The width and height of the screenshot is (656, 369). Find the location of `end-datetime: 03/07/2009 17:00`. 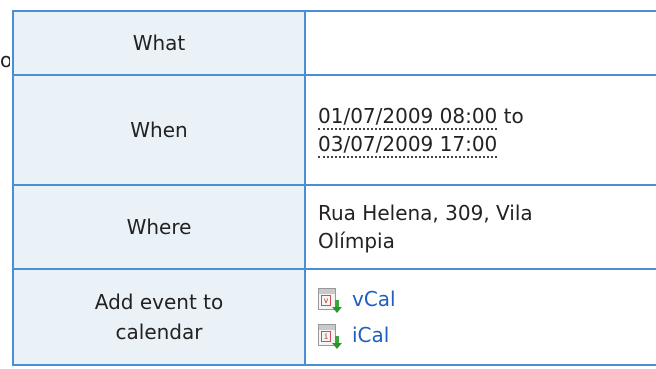

end-datetime: 03/07/2009 17:00 is located at coordinates (408, 145).